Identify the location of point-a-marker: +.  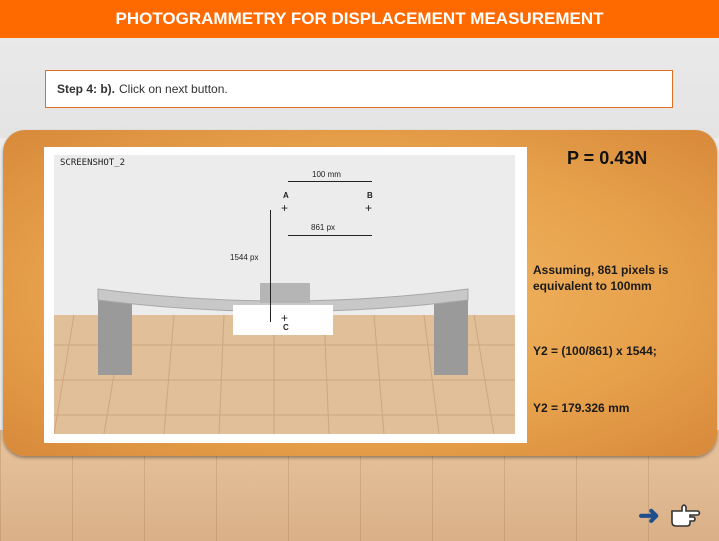
(285, 208).